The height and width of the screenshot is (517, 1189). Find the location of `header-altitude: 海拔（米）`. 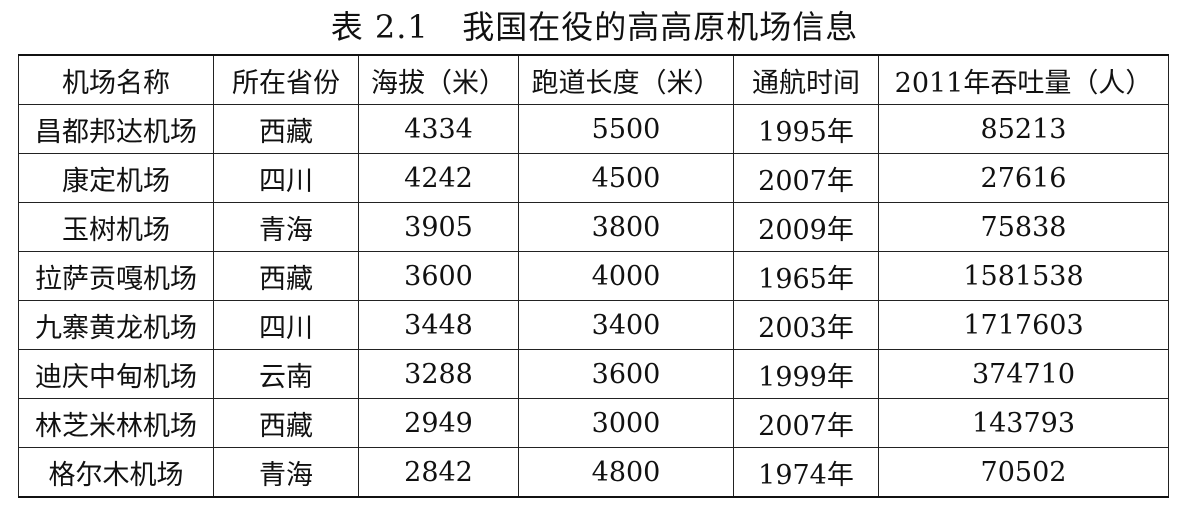

header-altitude: 海拔（米） is located at coordinates (438, 79).